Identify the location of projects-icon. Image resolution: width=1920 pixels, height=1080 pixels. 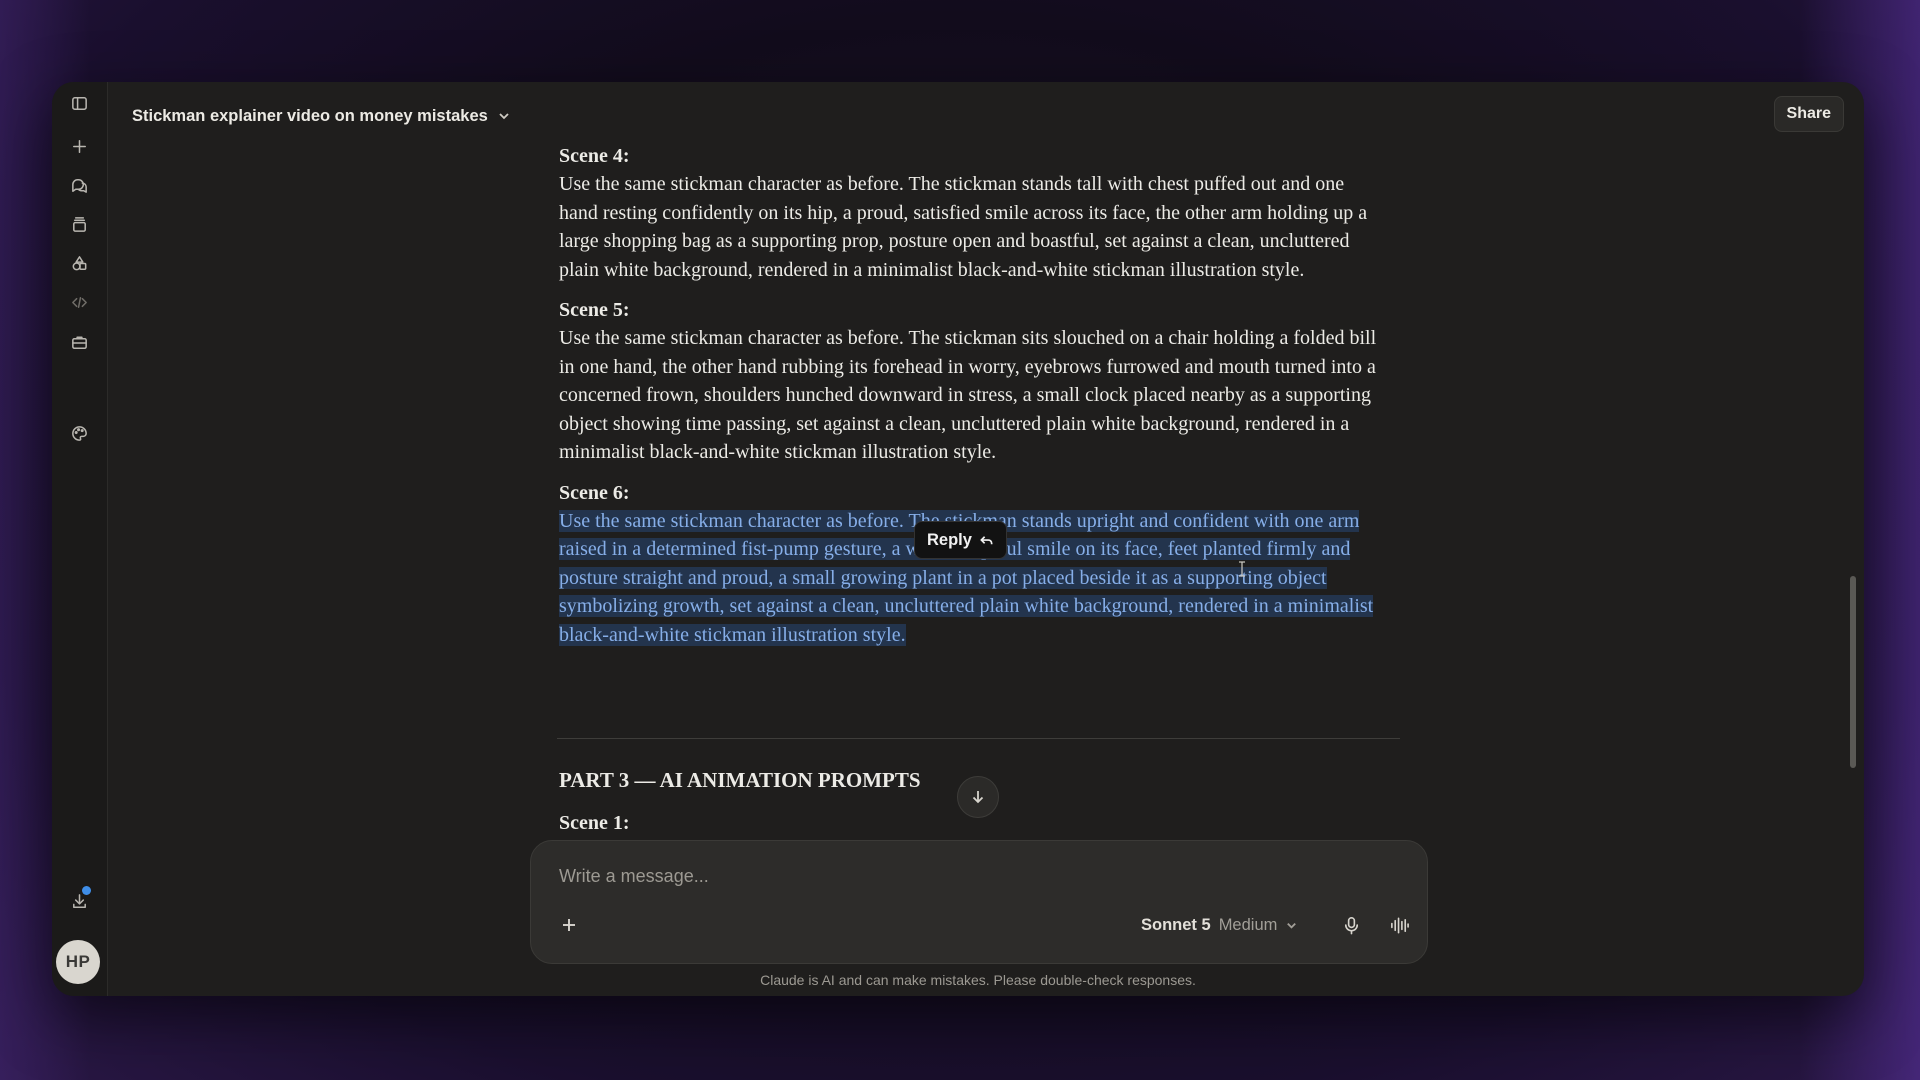
(79, 224).